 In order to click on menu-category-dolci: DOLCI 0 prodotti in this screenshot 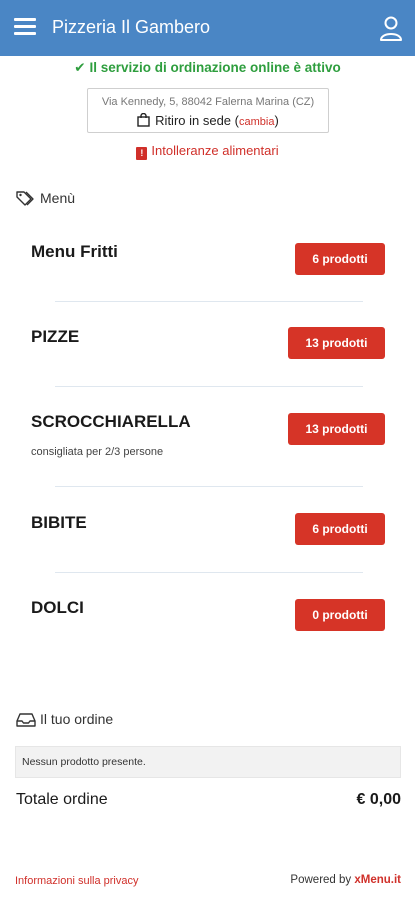, I will do `click(207, 620)`.